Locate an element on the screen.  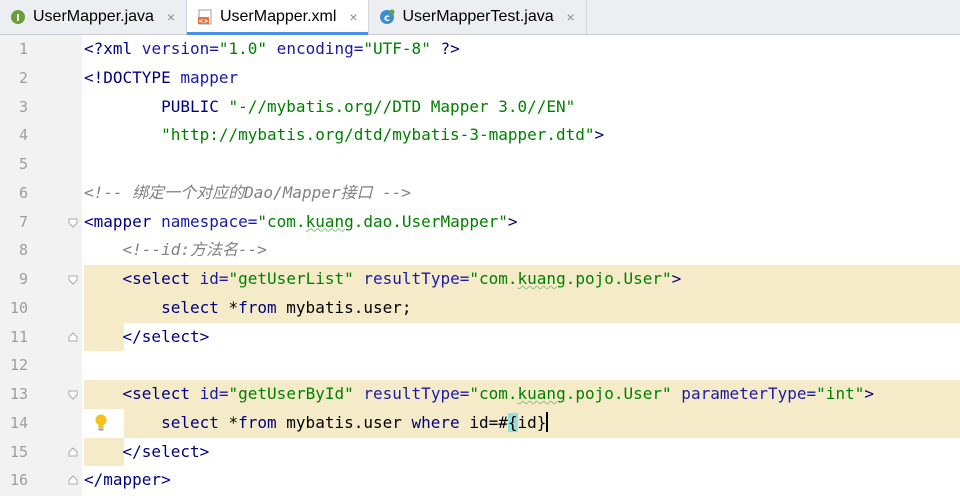
line-number: 3 is located at coordinates (23, 106).